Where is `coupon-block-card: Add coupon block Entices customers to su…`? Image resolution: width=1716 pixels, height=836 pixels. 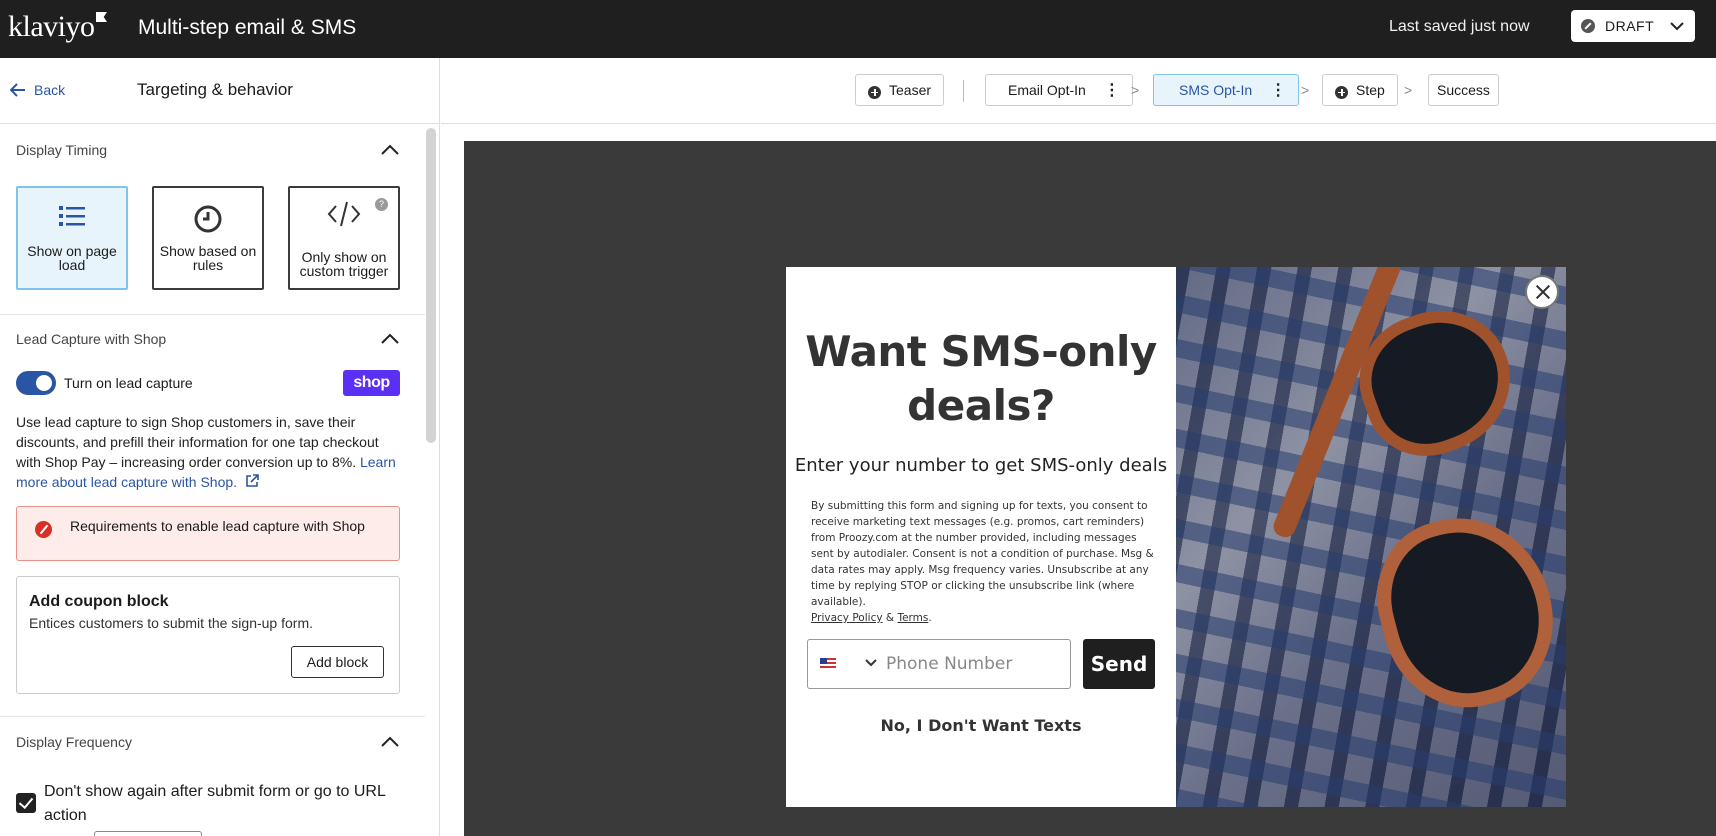 coupon-block-card: Add coupon block Entices customers to su… is located at coordinates (208, 635).